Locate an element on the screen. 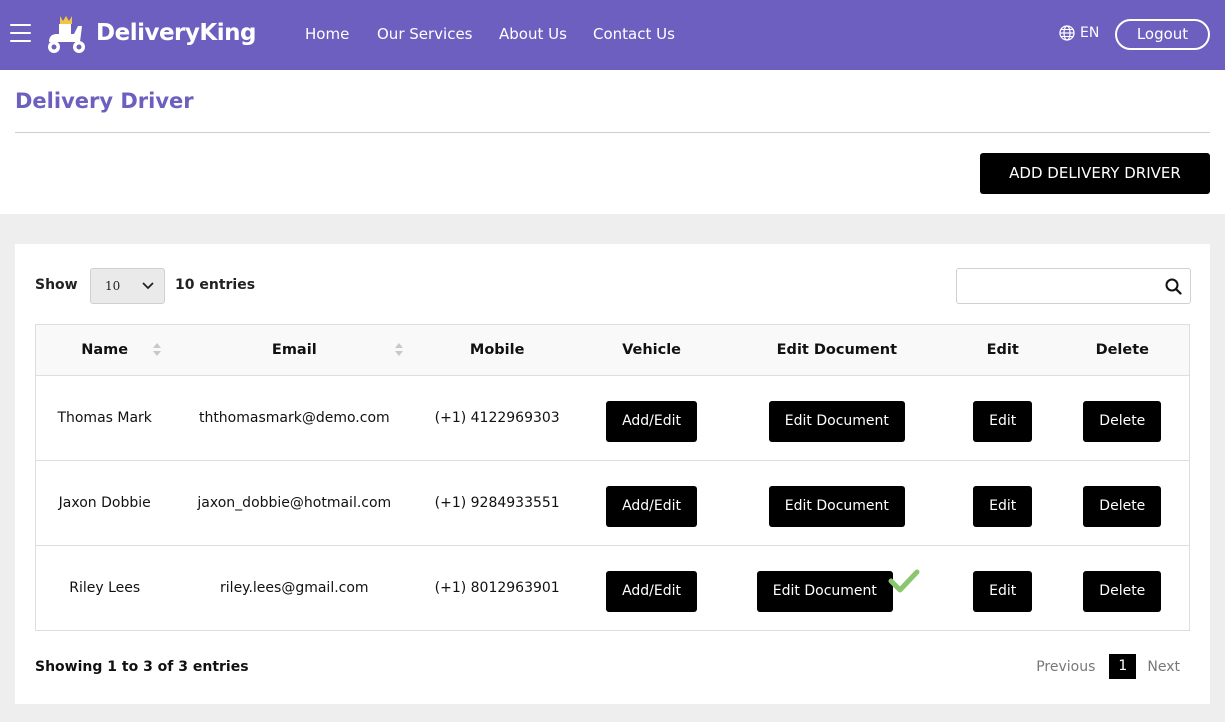 The height and width of the screenshot is (722, 1225). search-icon is located at coordinates (1173, 286).